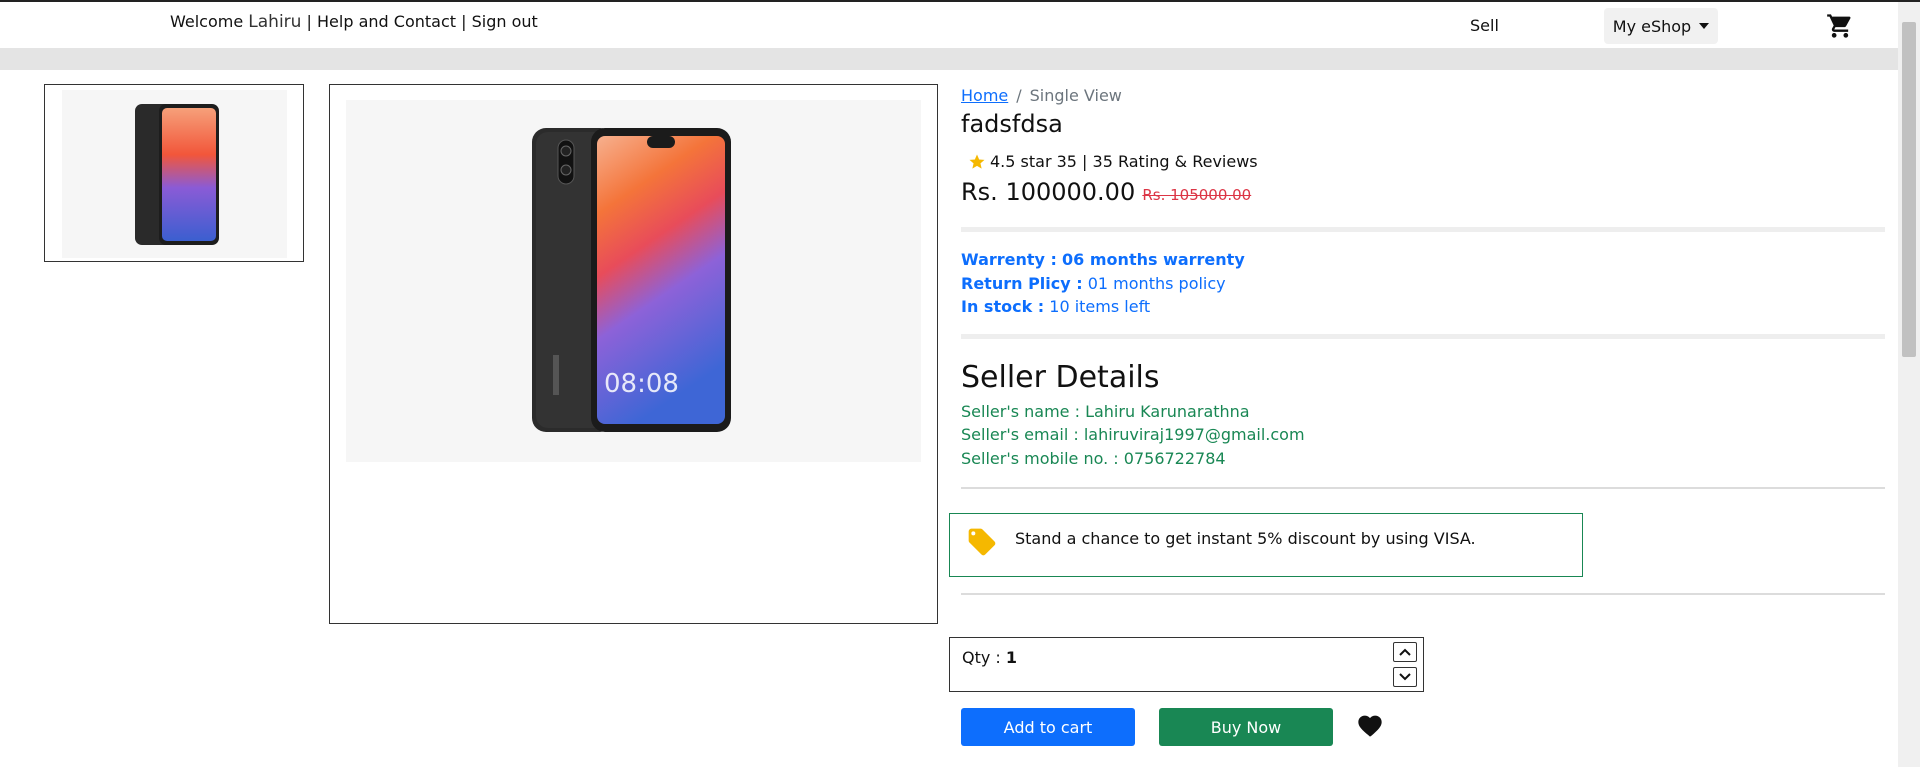 The image size is (1920, 767). I want to click on help-contact-link: Help and Contact, so click(386, 21).